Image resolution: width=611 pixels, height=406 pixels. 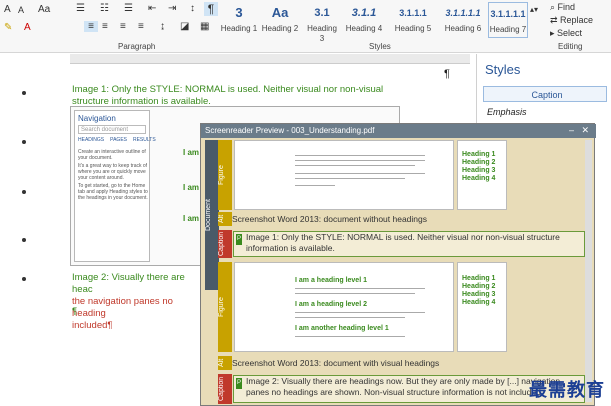 What do you see at coordinates (463, 20) in the screenshot?
I see `style-heading-6: 3.1.1.1.1 Heading 6` at bounding box center [463, 20].